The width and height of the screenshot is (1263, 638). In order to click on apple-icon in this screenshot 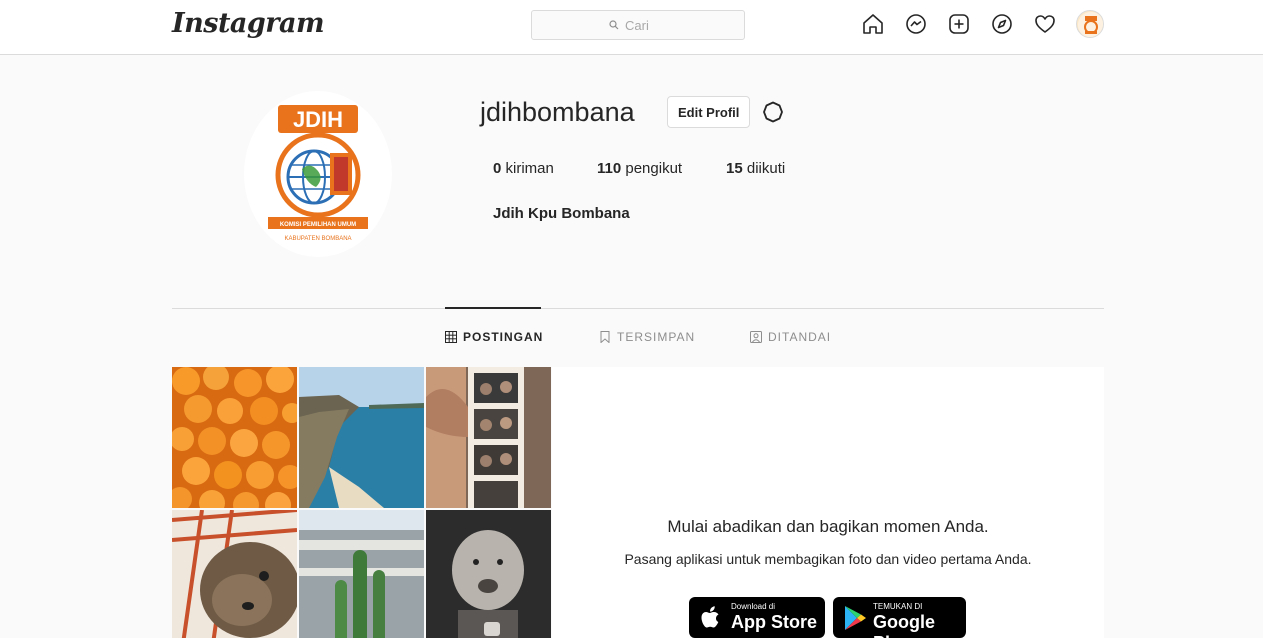, I will do `click(710, 617)`.